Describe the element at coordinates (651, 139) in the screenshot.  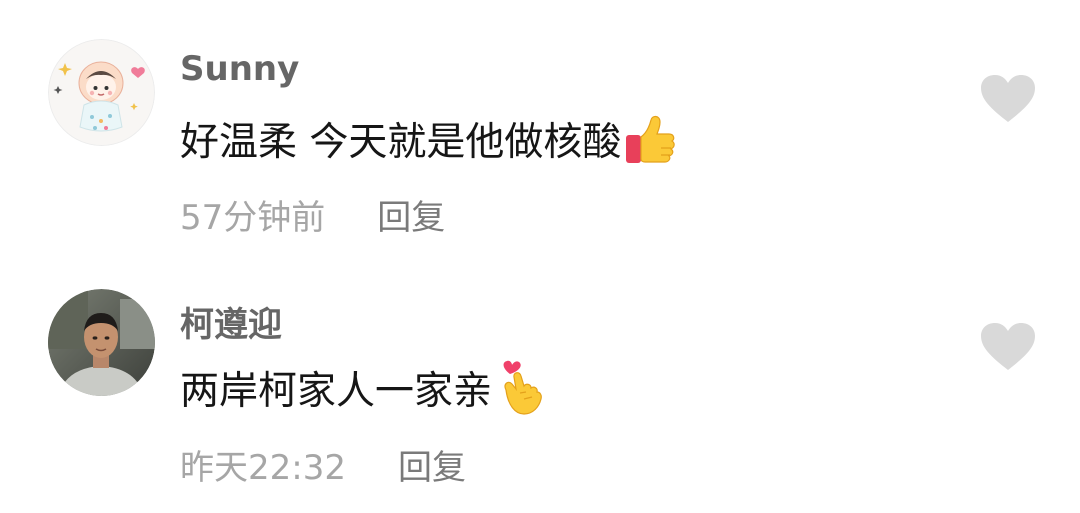
I see `thumbs-up-icon` at that location.